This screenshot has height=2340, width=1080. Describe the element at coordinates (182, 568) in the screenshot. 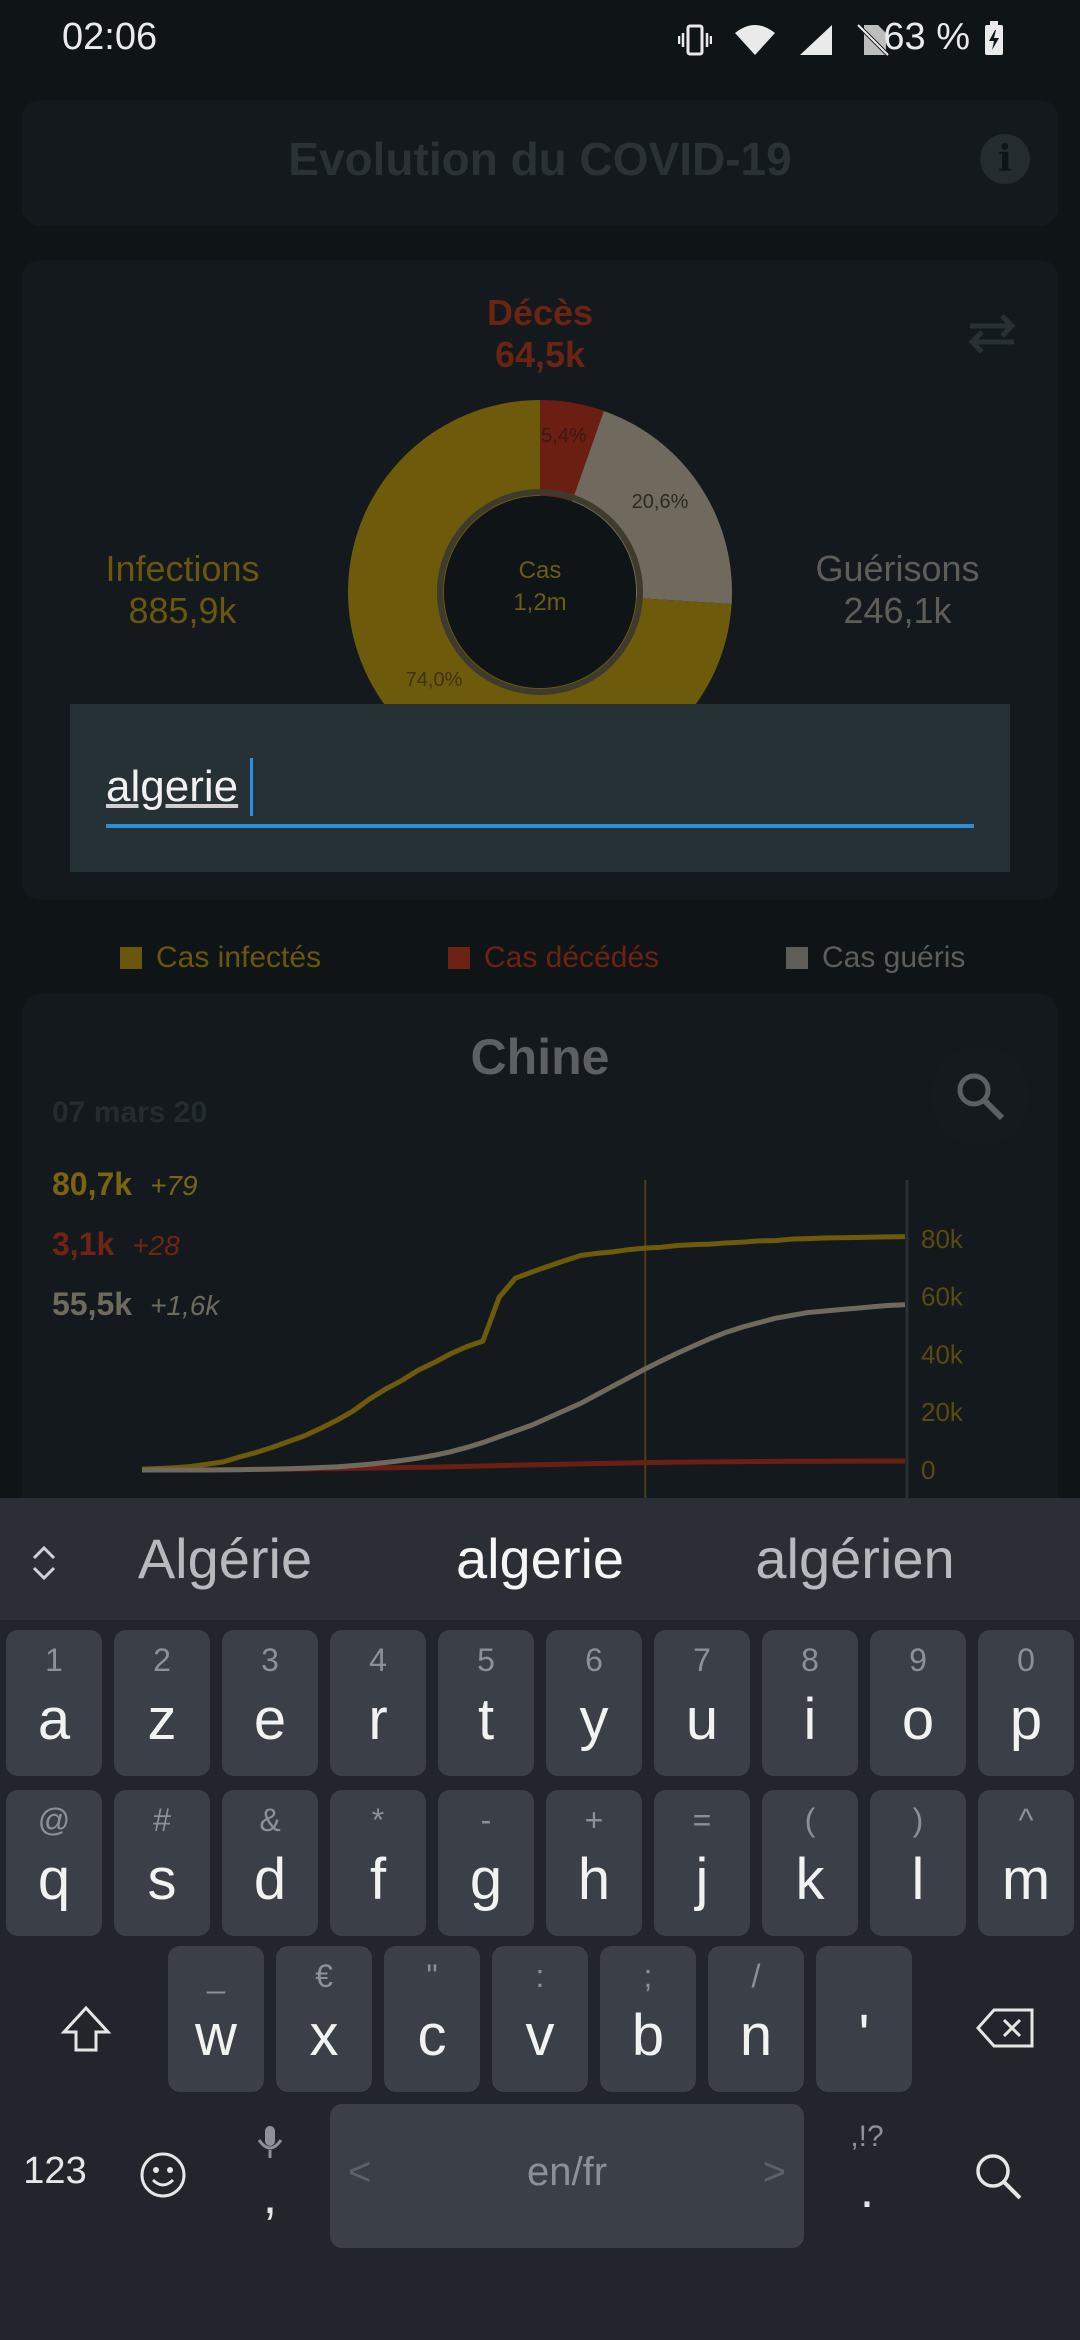

I see `infections-label: Infections` at that location.